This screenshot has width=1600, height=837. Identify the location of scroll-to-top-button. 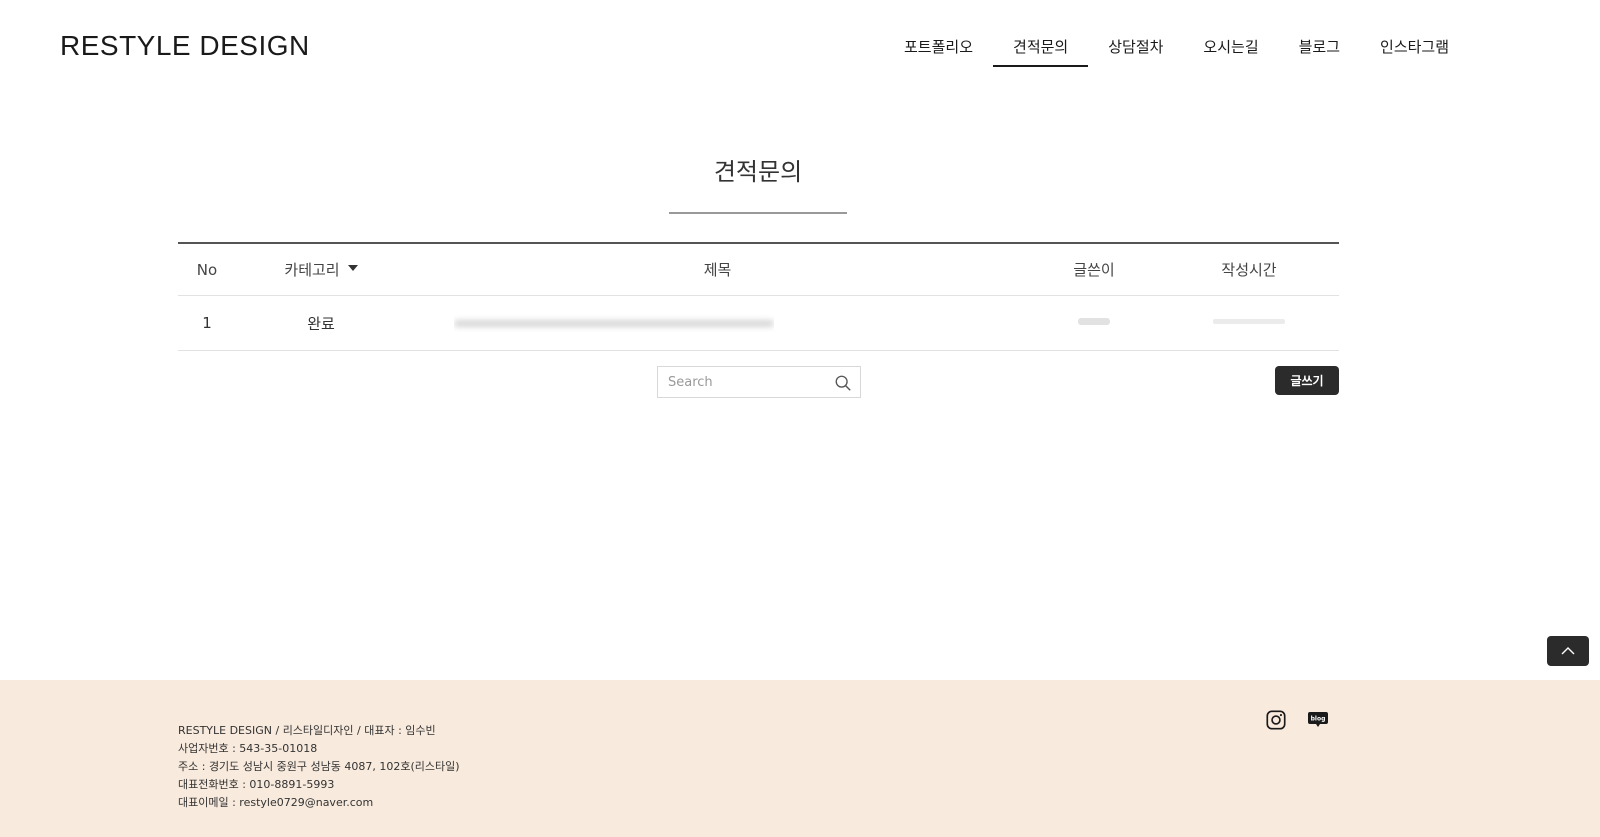
(1568, 651).